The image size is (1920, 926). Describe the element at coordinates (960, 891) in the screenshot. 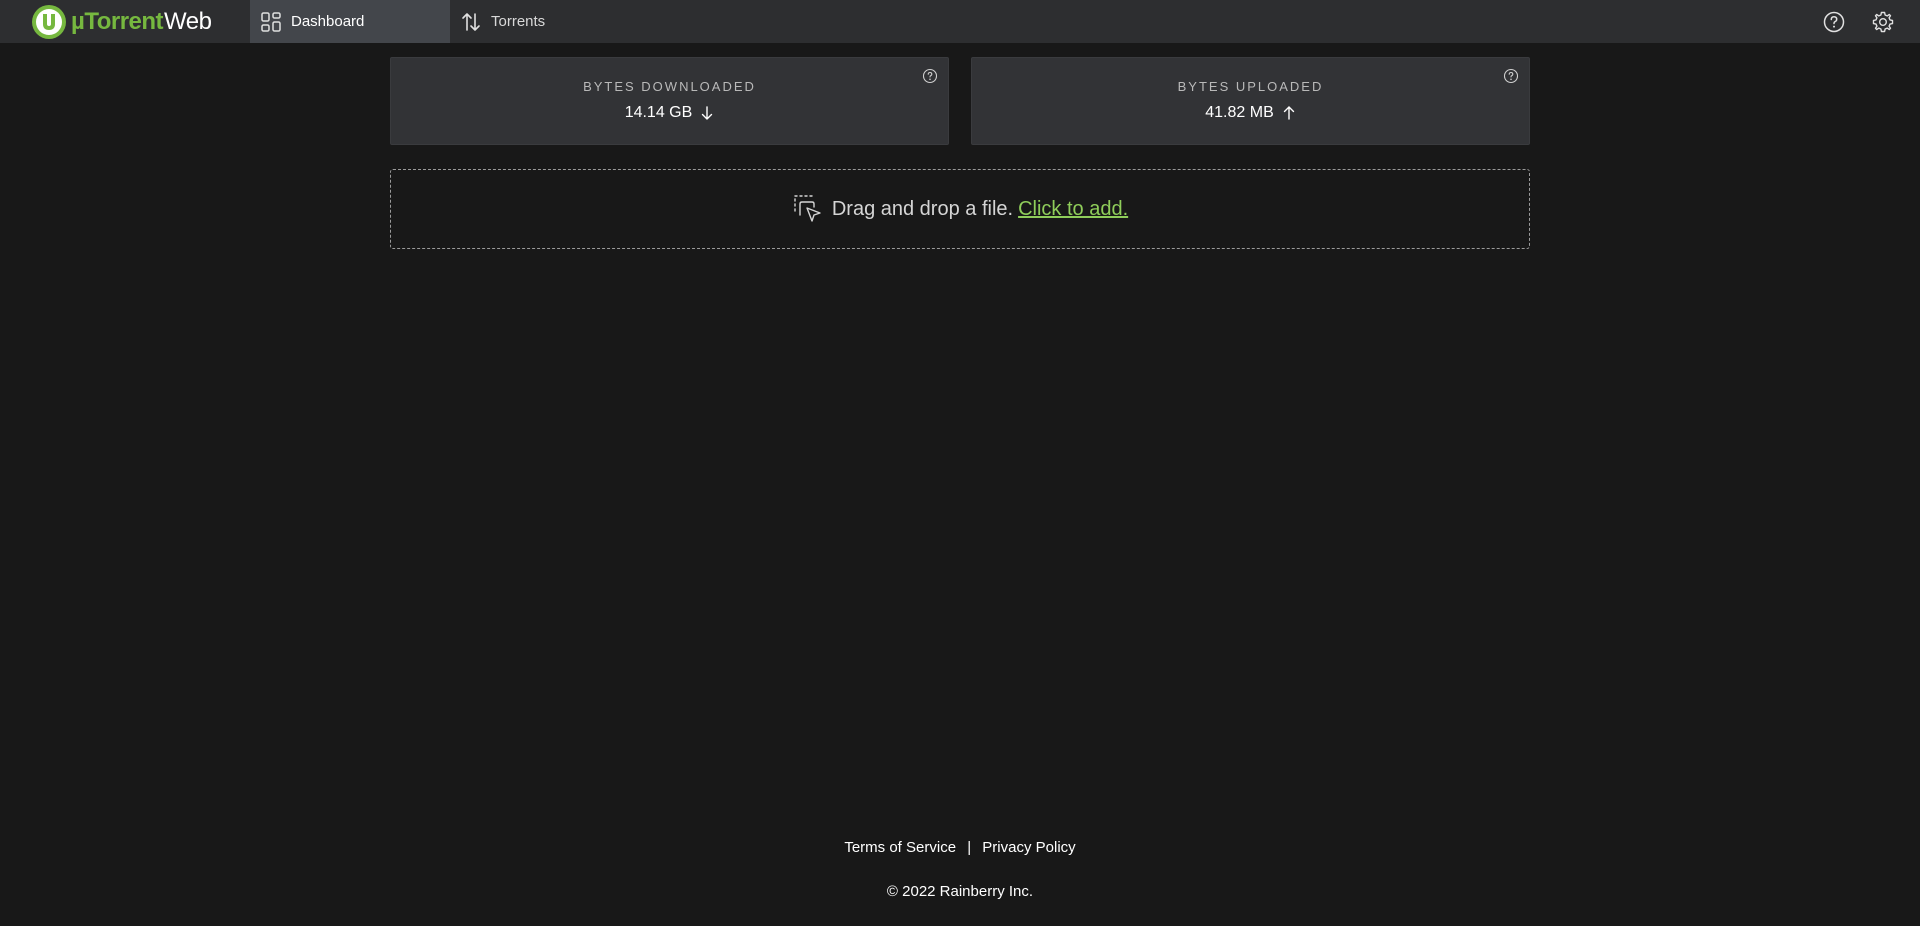

I see `copyright-text: © 2022 Rainberry Inc.` at that location.